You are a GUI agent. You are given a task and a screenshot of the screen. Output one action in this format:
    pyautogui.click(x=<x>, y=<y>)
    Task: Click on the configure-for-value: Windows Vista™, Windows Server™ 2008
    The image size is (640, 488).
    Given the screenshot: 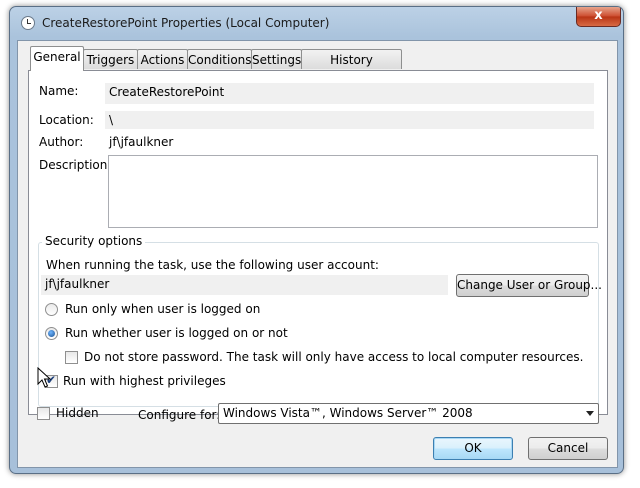 What is the action you would take?
    pyautogui.click(x=348, y=413)
    